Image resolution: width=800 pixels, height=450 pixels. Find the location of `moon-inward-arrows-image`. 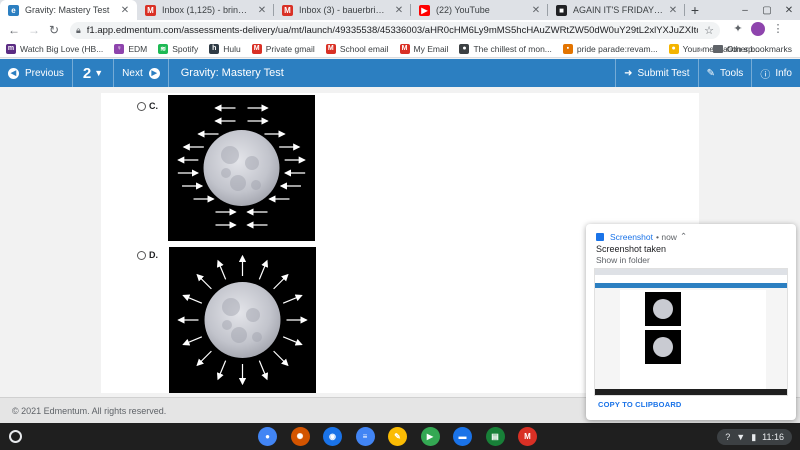

moon-inward-arrows-image is located at coordinates (241, 168).